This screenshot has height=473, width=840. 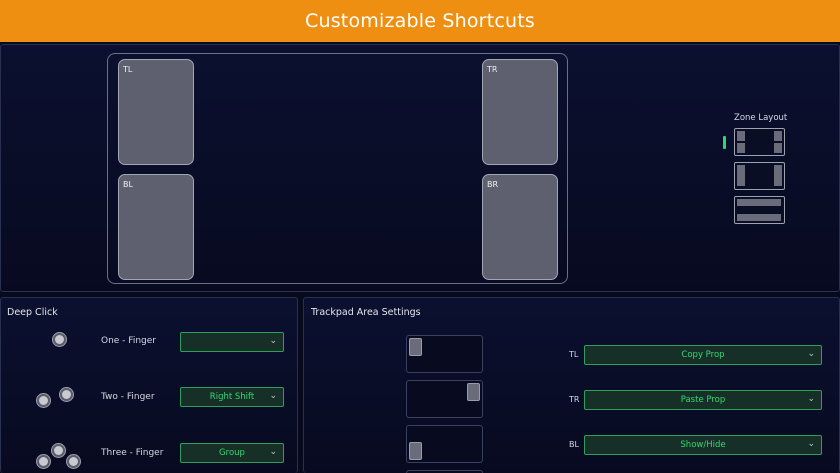 I want to click on zone-preview-bl, so click(x=444, y=444).